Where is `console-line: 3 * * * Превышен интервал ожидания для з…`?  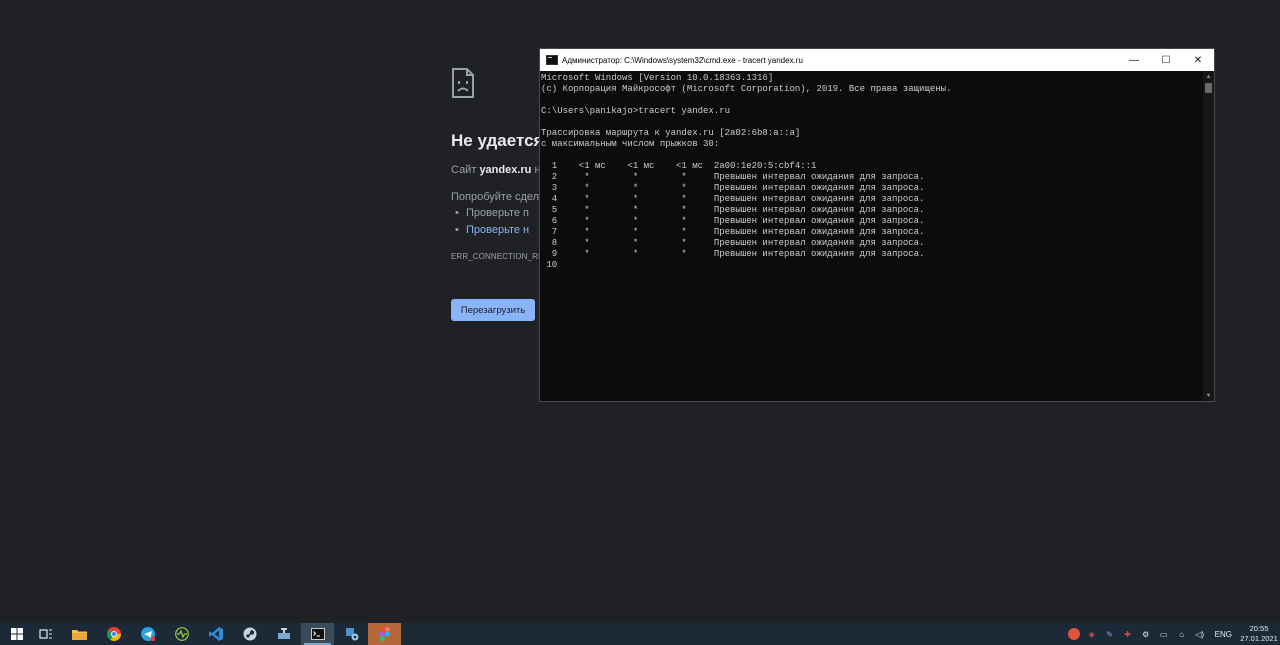 console-line: 3 * * * Превышен интервал ожидания для з… is located at coordinates (733, 188).